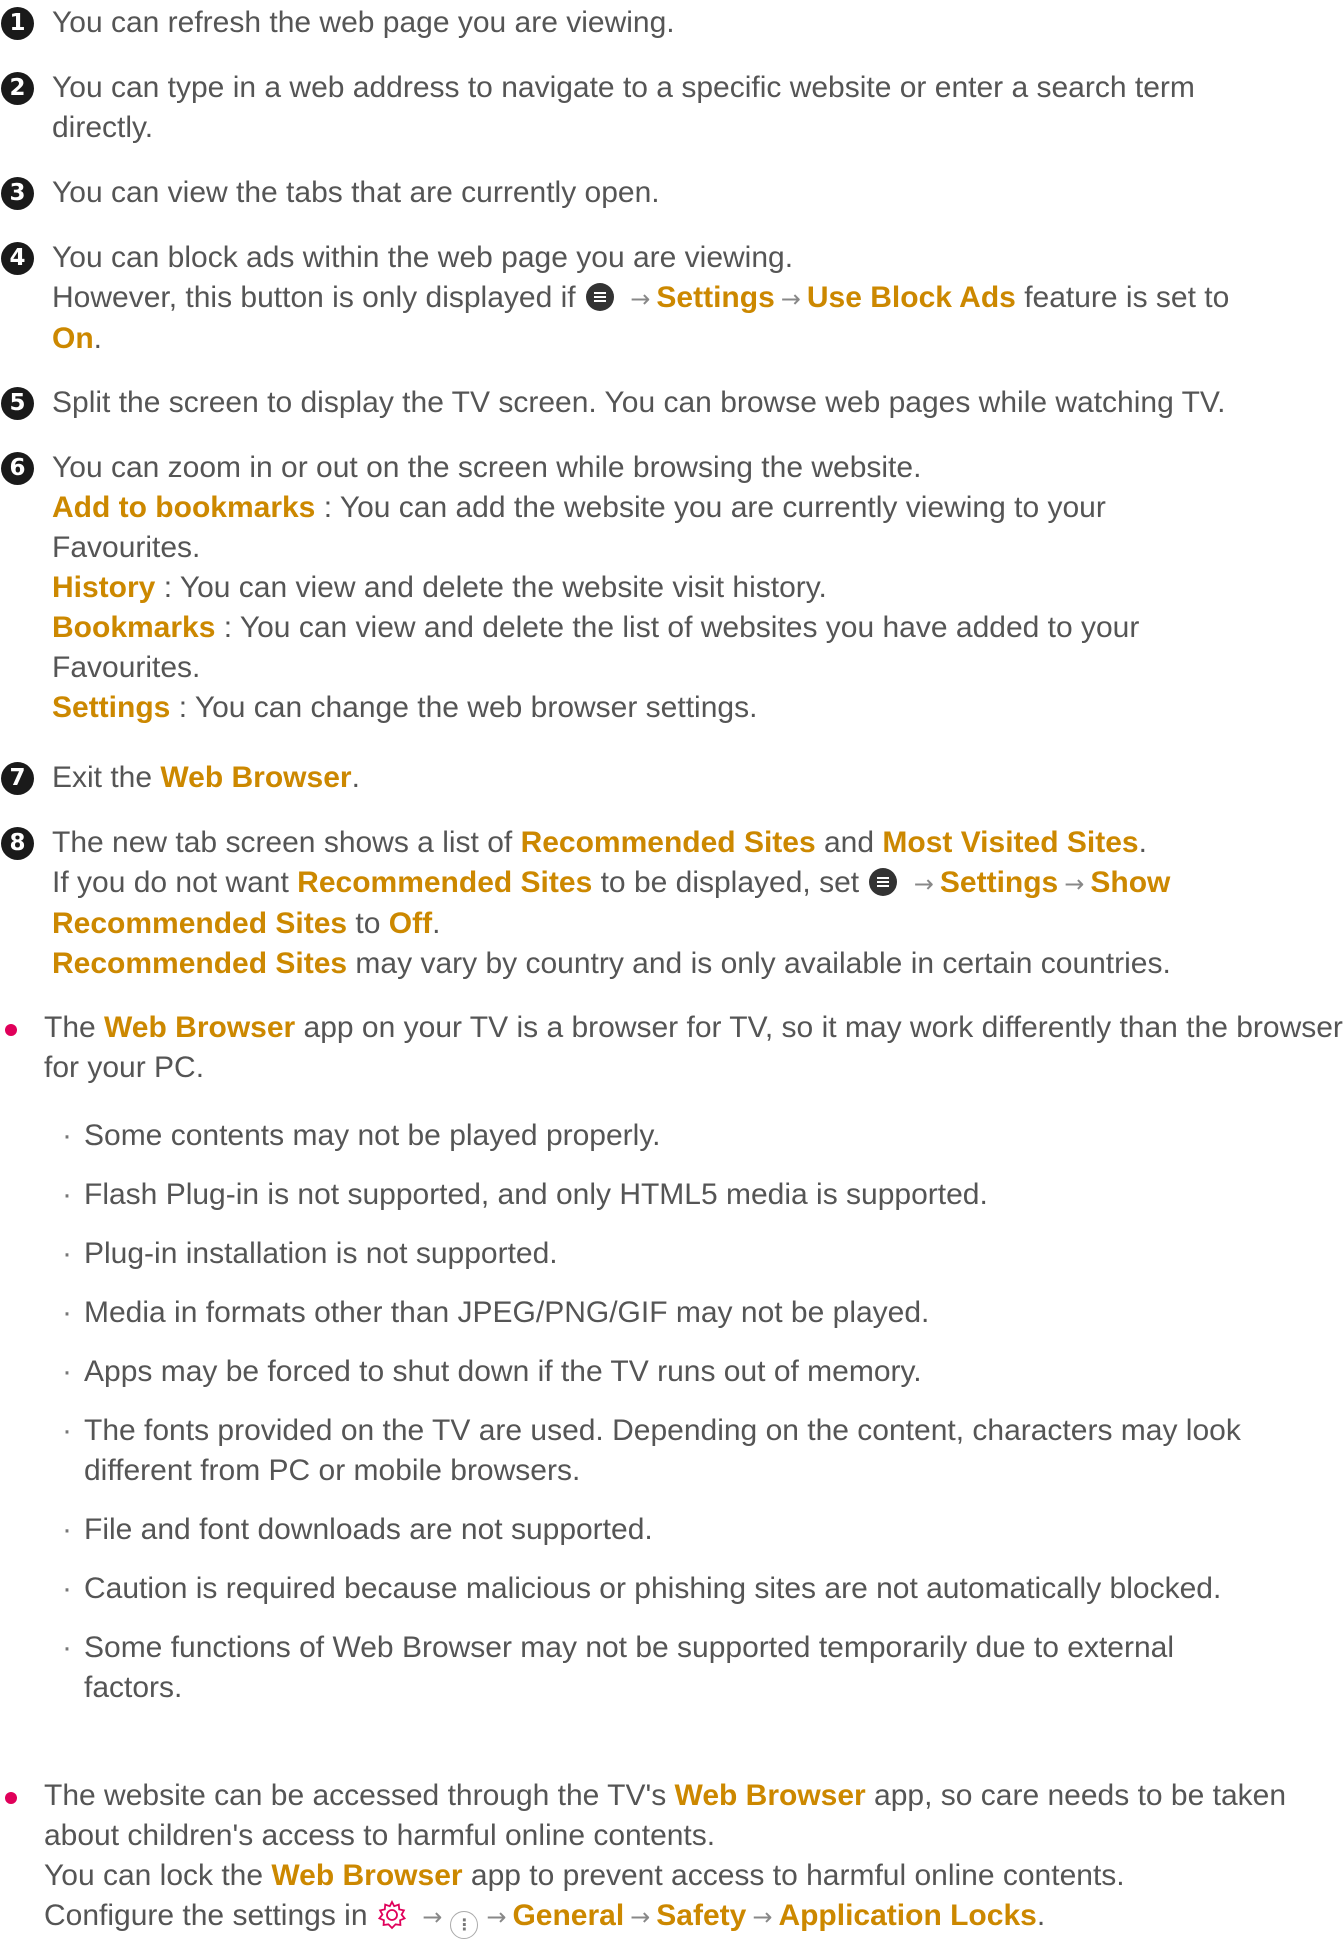 The width and height of the screenshot is (1343, 1939). What do you see at coordinates (73, 338) in the screenshot?
I see `on-value: On` at bounding box center [73, 338].